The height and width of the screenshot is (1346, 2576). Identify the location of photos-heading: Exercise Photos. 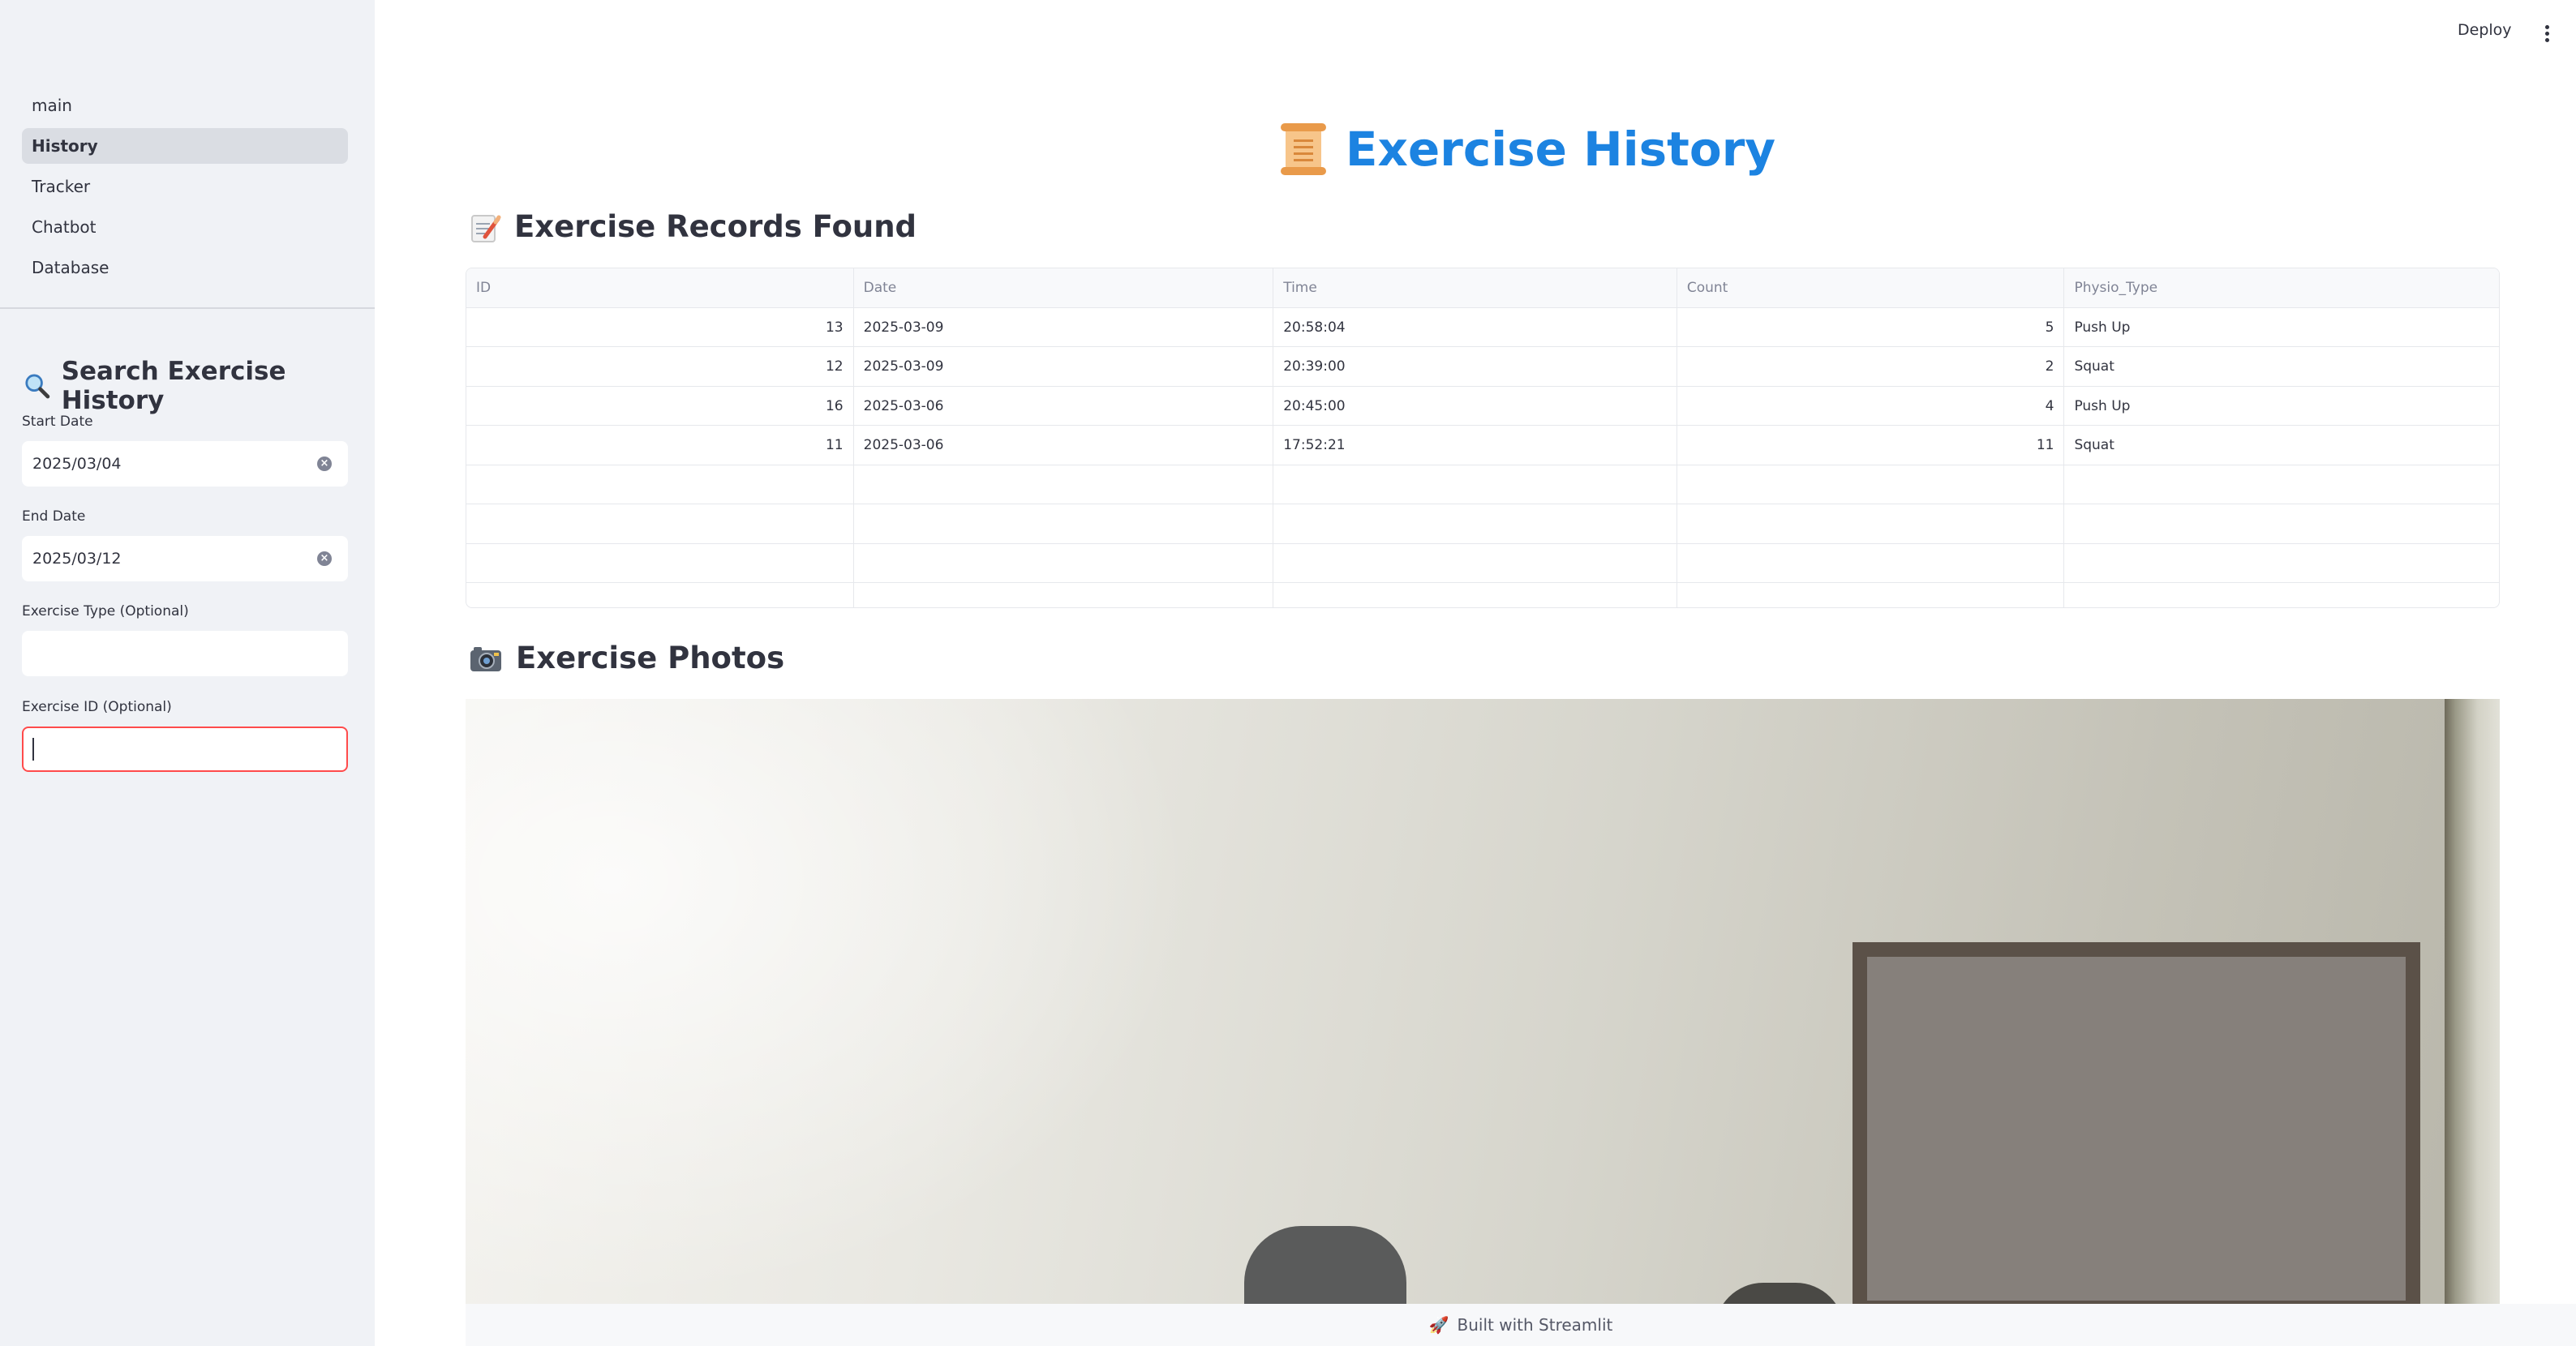
(626, 658).